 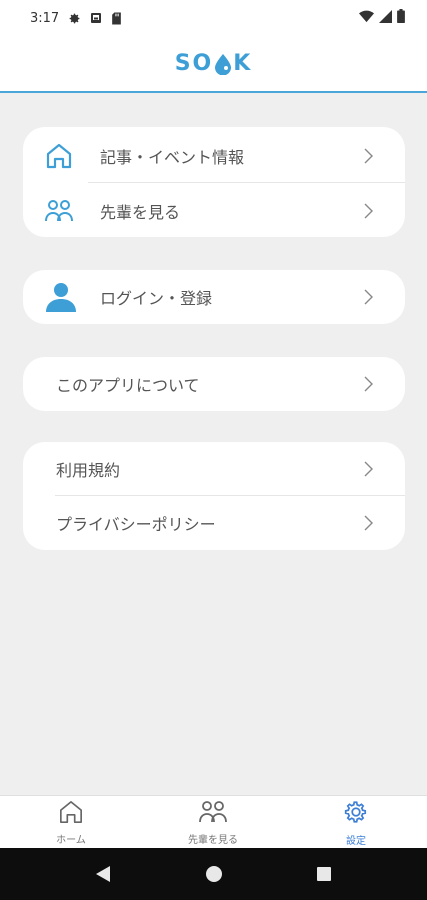 What do you see at coordinates (140, 212) in the screenshot?
I see `menu-label-see-seniors: 先輩を見る` at bounding box center [140, 212].